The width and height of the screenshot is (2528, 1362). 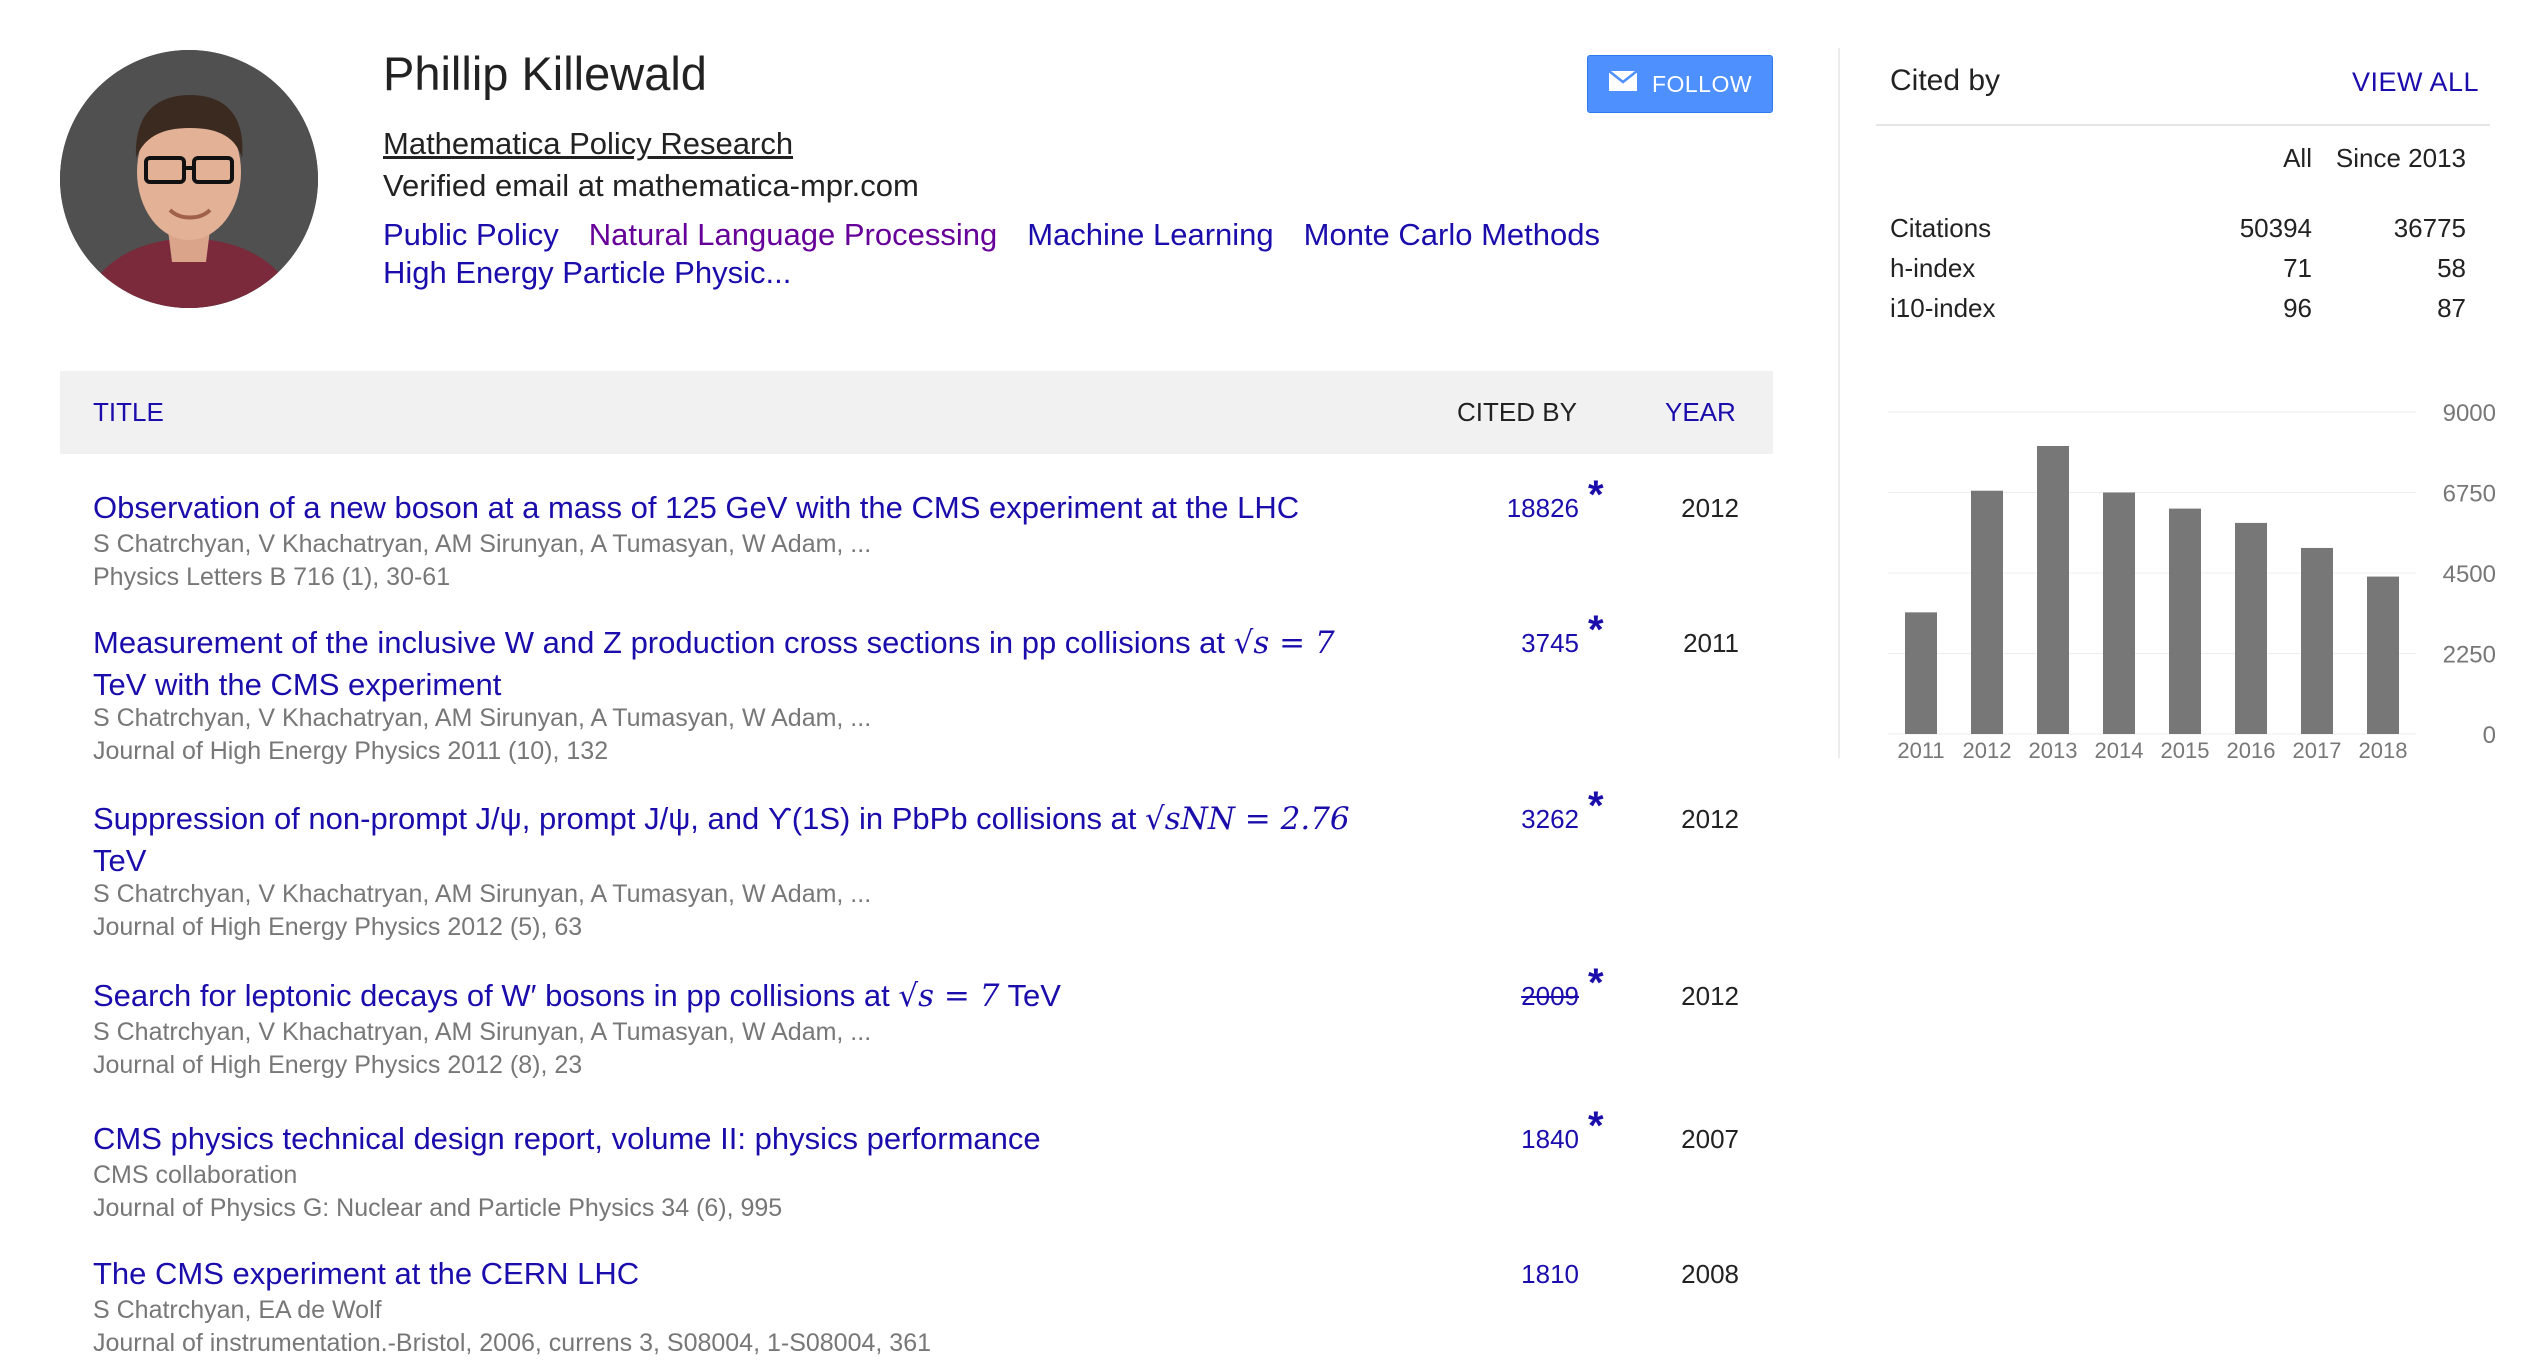 I want to click on cited-by-count: 1840, so click(x=1550, y=1139).